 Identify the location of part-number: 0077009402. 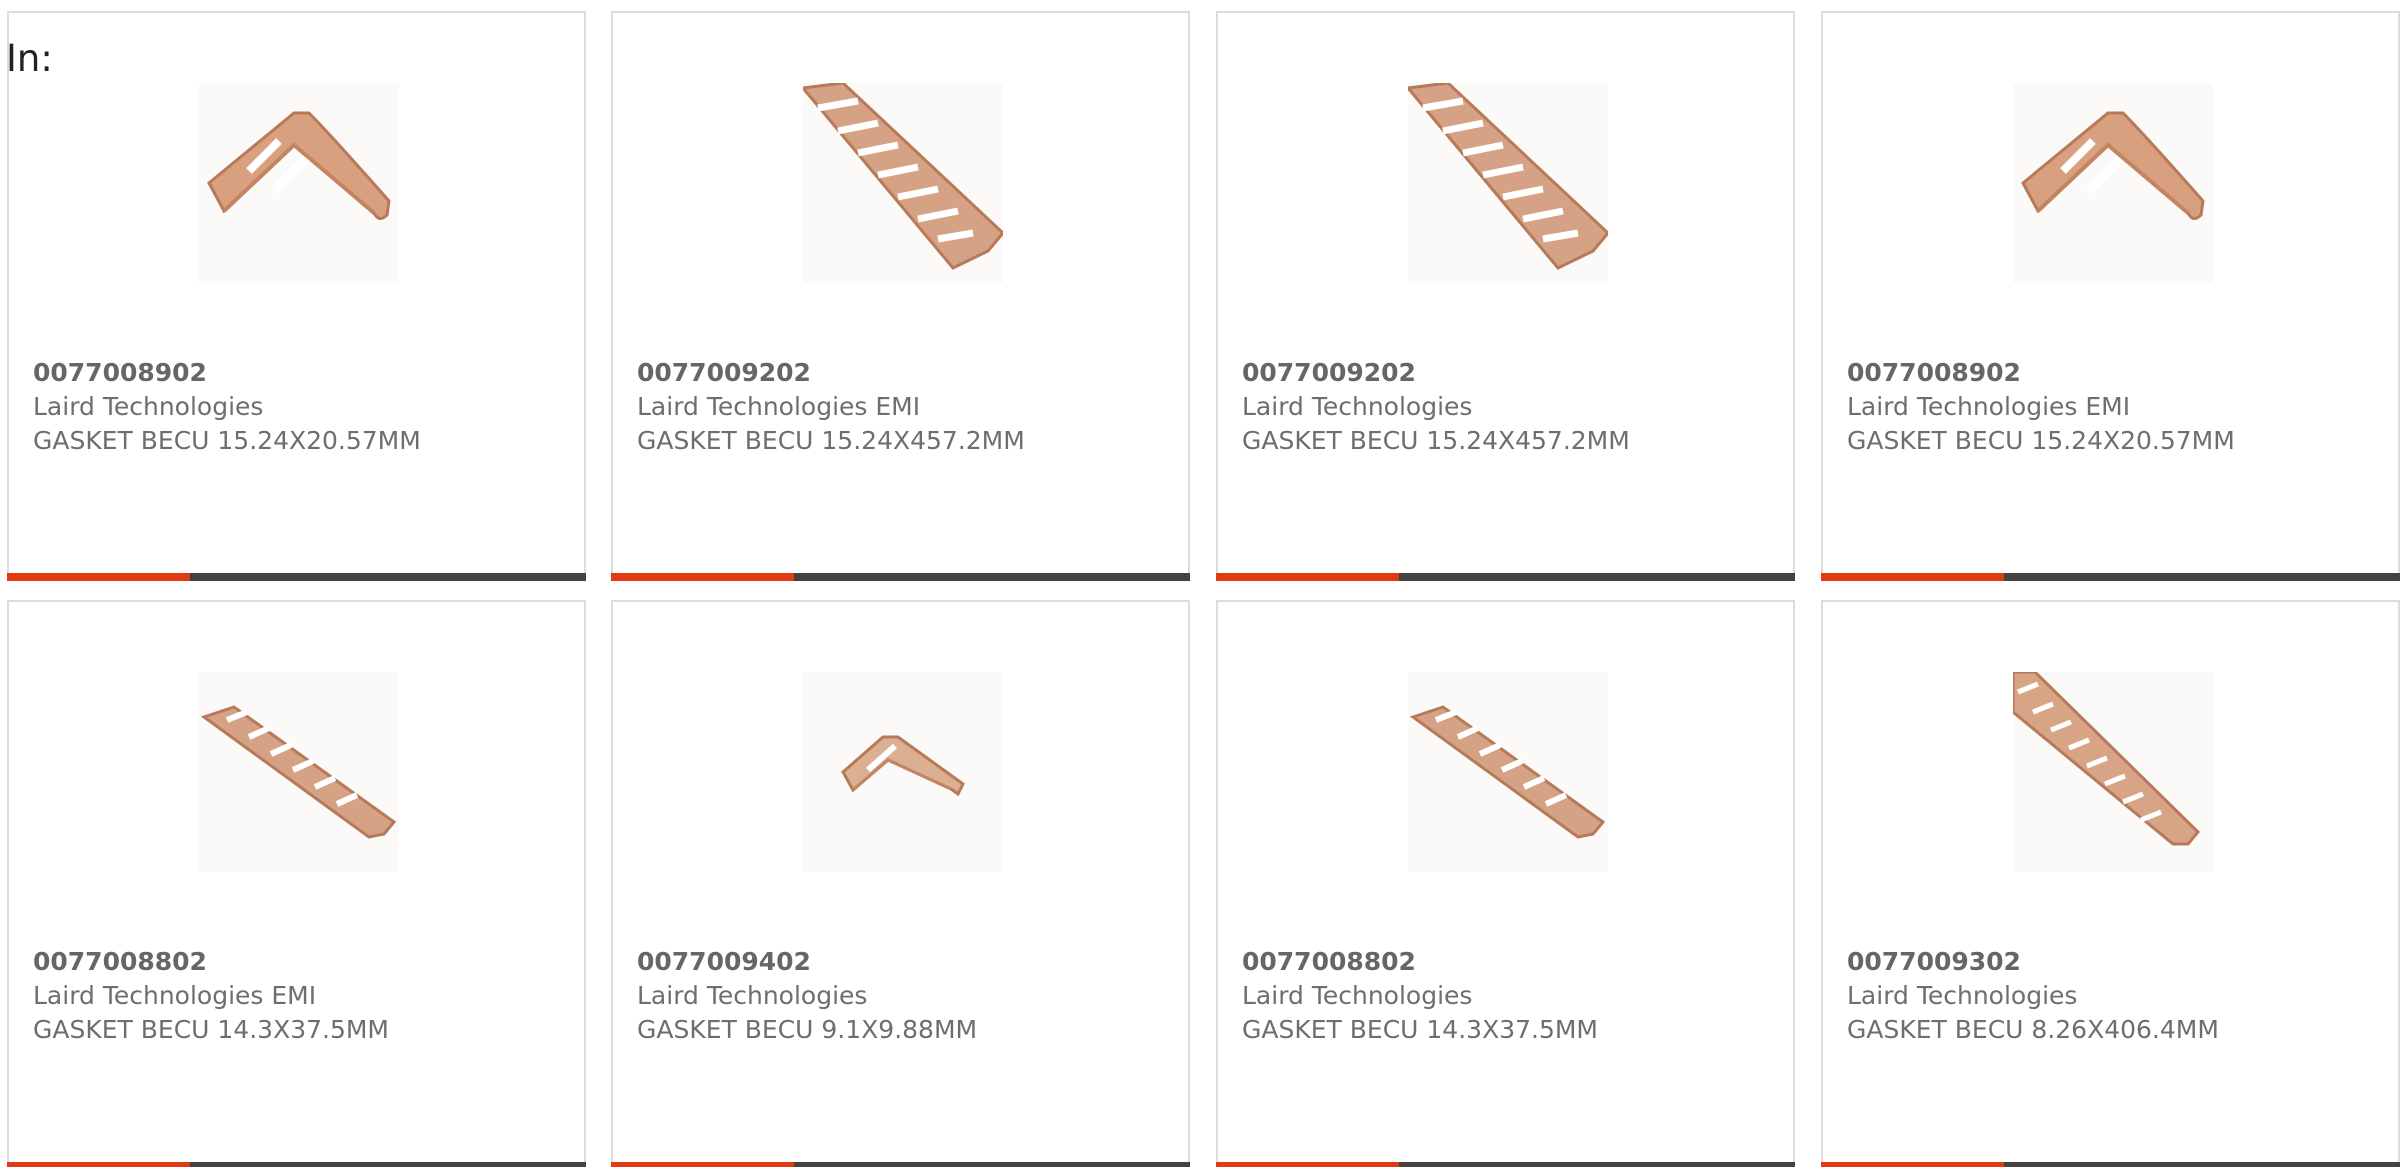
(906, 962).